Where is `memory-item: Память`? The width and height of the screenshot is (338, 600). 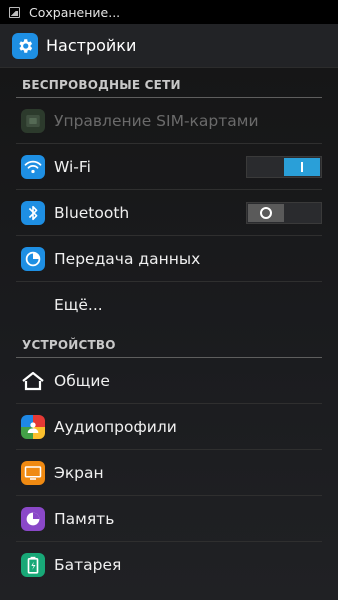
memory-item: Память is located at coordinates (169, 519).